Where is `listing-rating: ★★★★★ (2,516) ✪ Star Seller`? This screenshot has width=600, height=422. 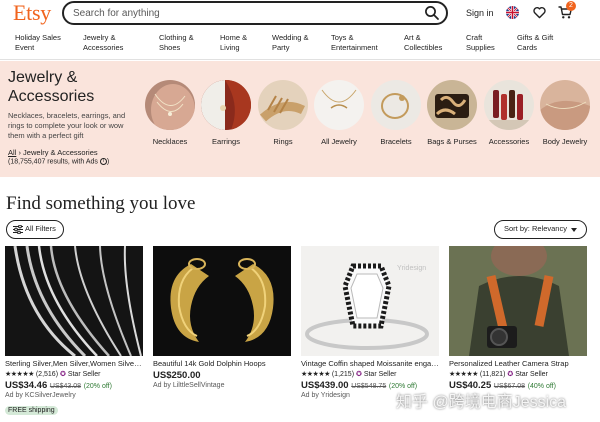
listing-rating: ★★★★★ (2,516) ✪ Star Seller is located at coordinates (74, 374).